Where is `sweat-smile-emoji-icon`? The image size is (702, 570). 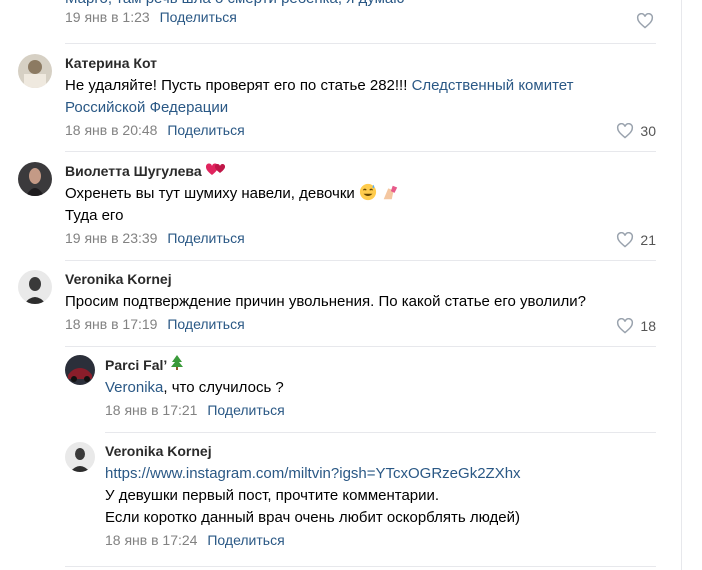 sweat-smile-emoji-icon is located at coordinates (368, 192).